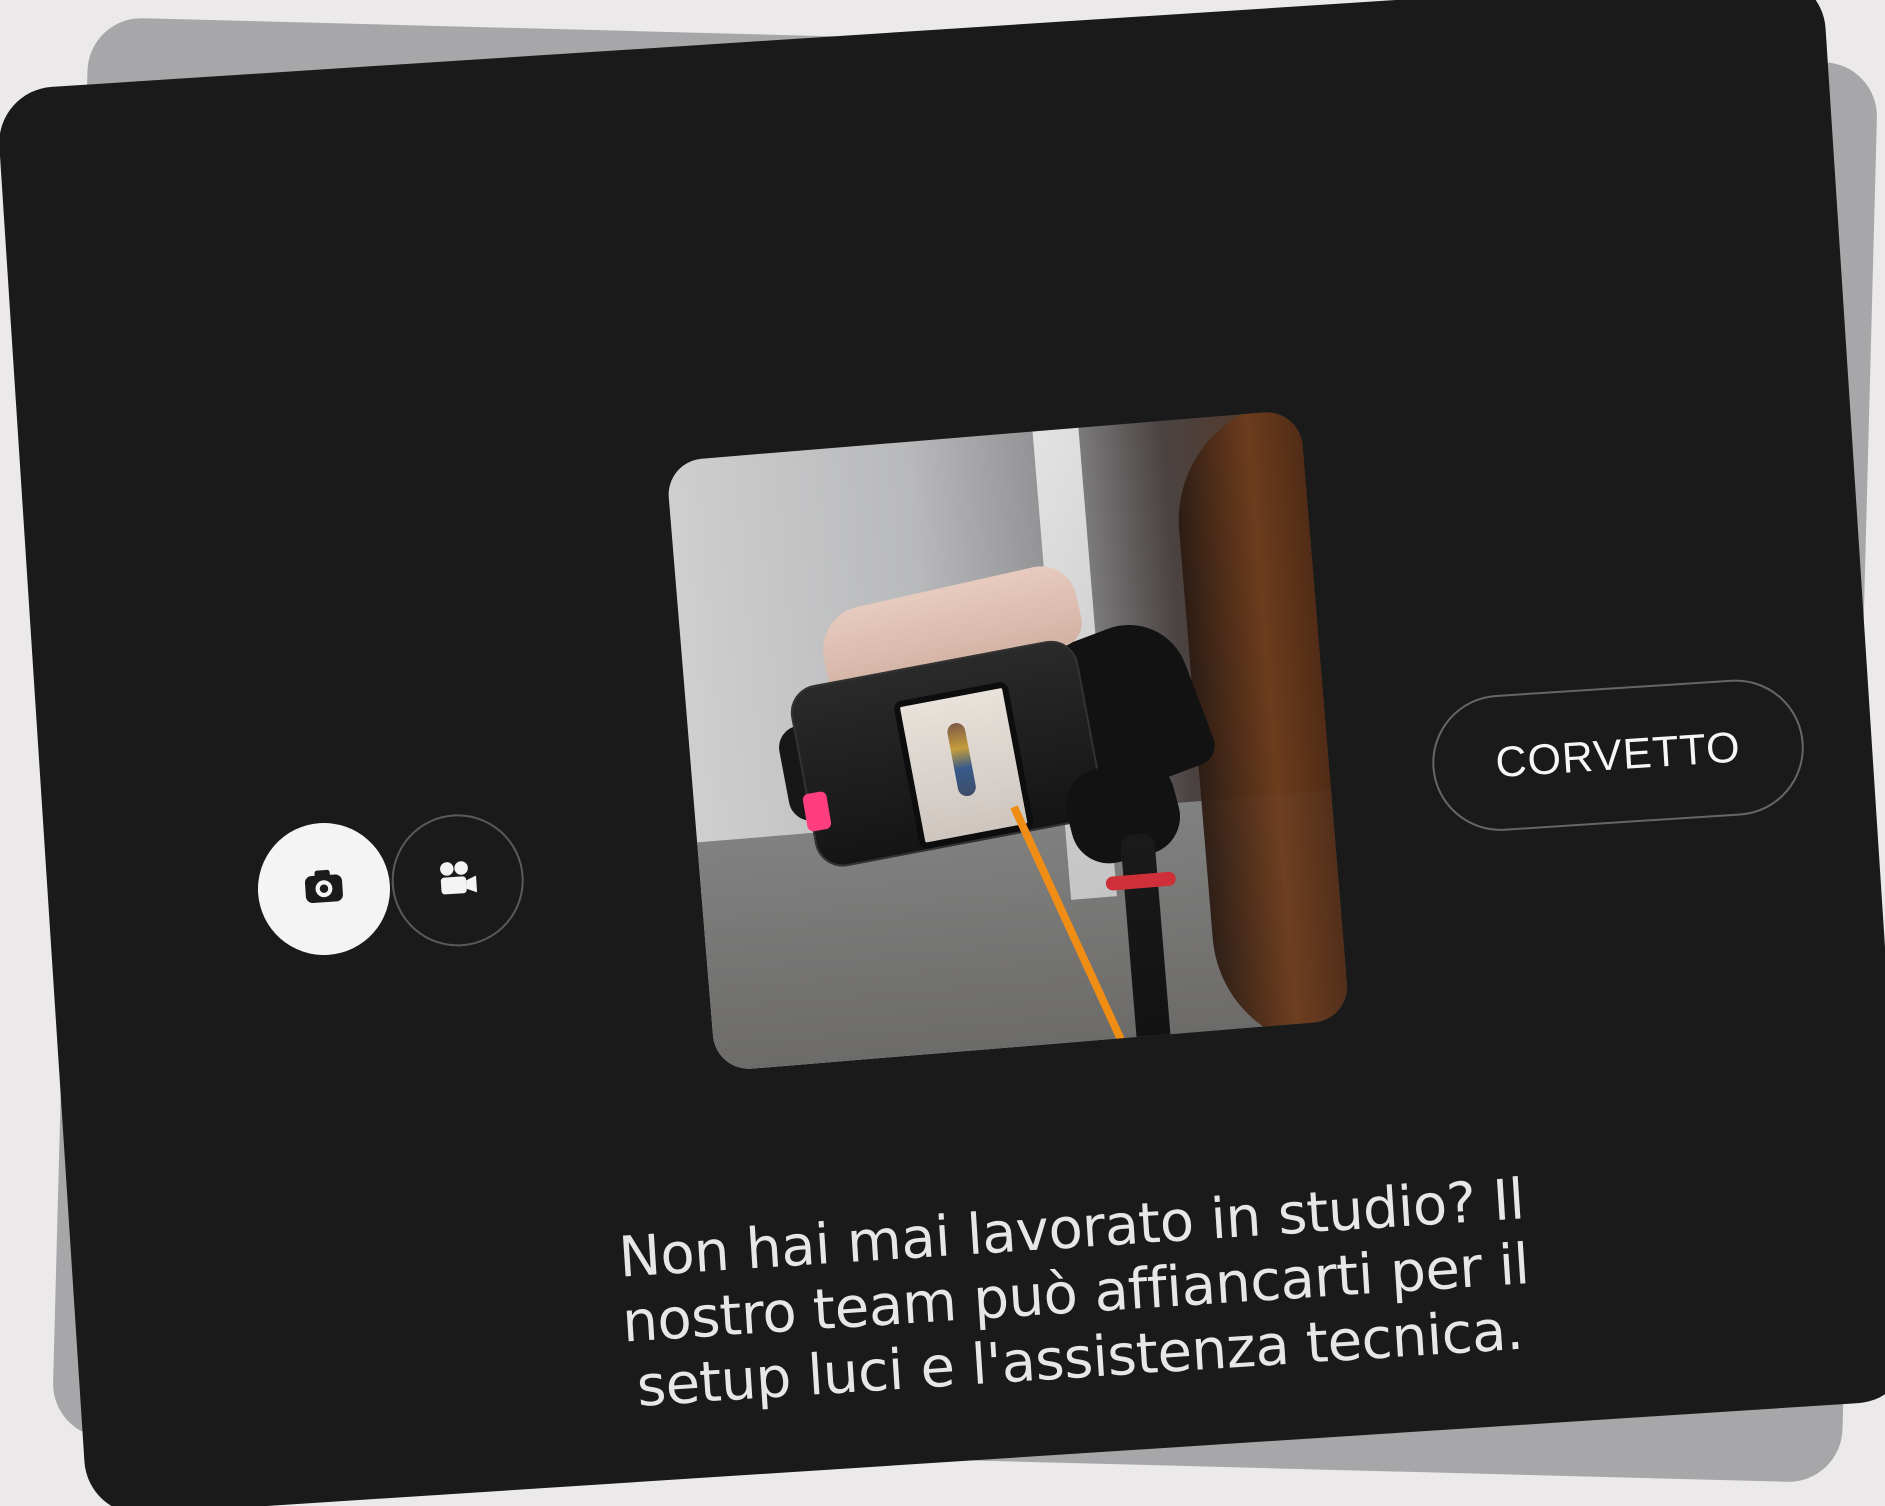  I want to click on camera-toggle-button, so click(324, 889).